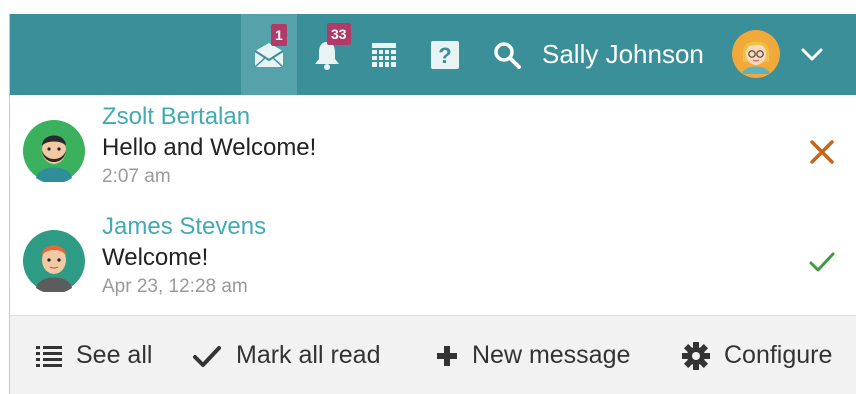 The height and width of the screenshot is (394, 856). Describe the element at coordinates (447, 356) in the screenshot. I see `plus-icon` at that location.